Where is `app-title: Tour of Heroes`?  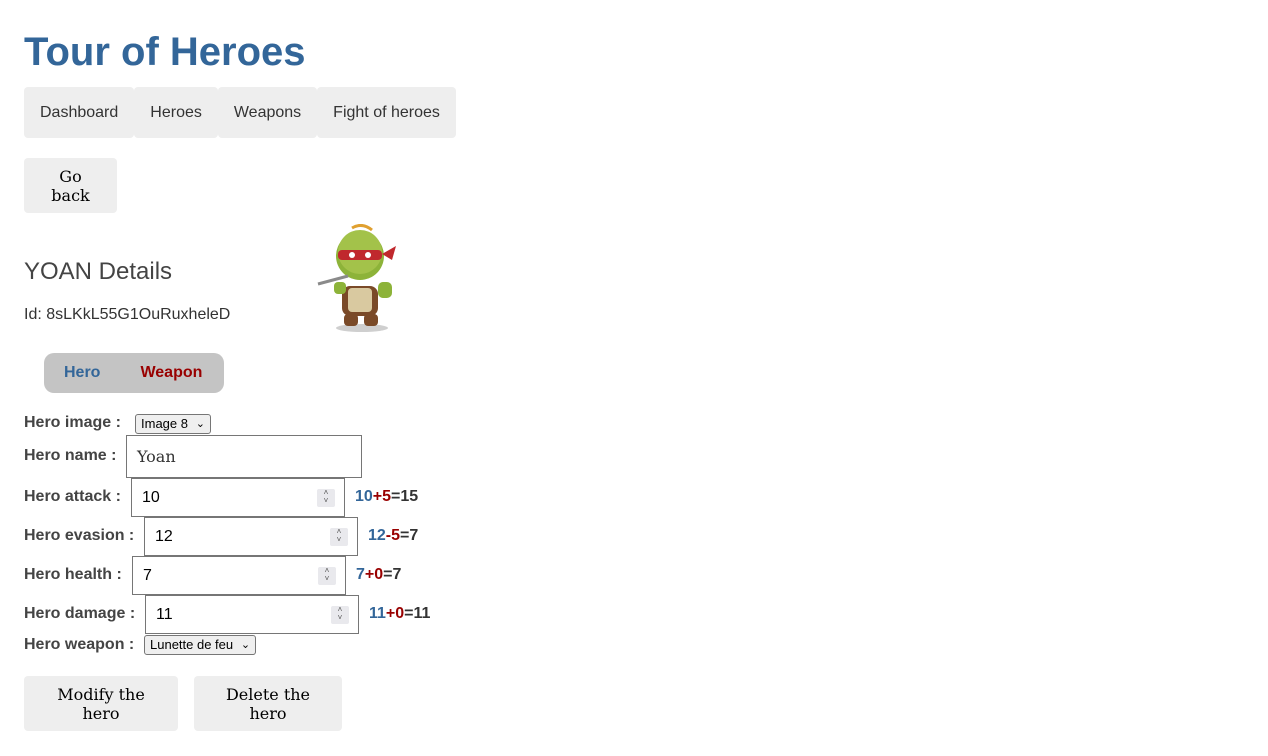
app-title: Tour of Heroes is located at coordinates (165, 52).